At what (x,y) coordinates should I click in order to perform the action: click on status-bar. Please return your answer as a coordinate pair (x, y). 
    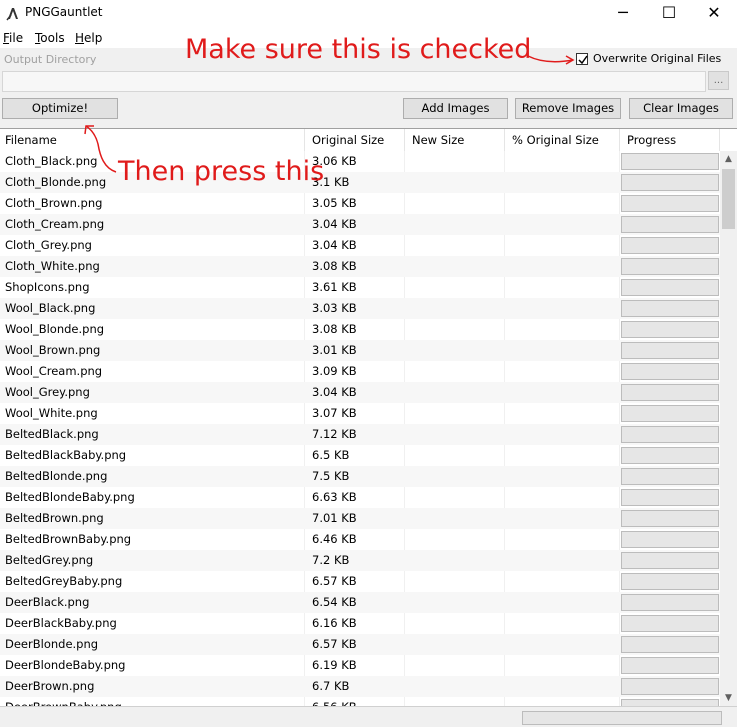
    Looking at the image, I should click on (368, 716).